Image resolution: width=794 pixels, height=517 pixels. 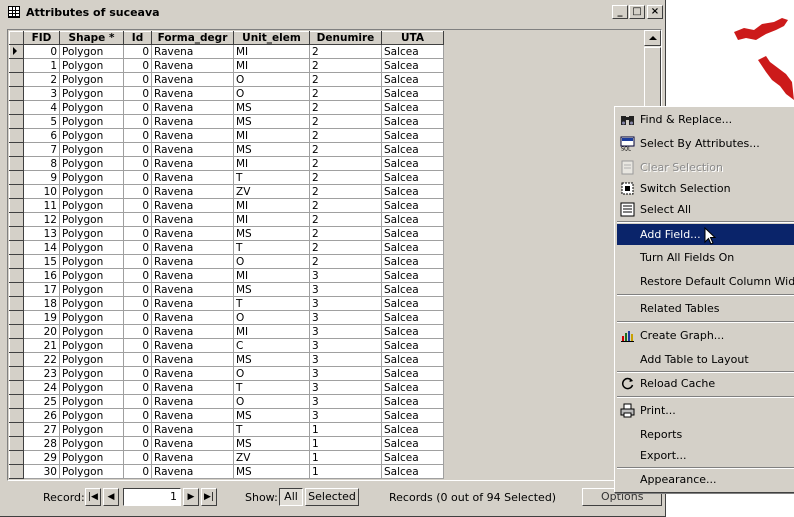 I want to click on last-record-button: ▶|, so click(x=209, y=497).